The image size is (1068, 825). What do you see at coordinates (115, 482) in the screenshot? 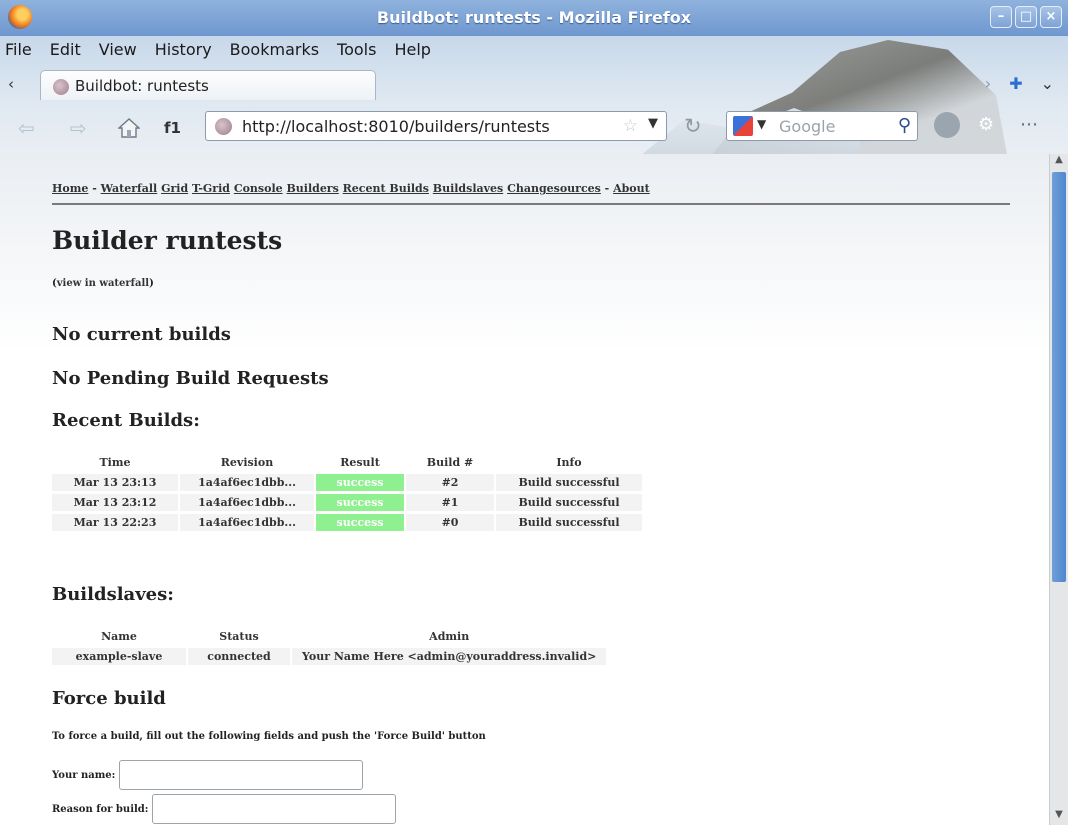
I see `build-time: Mar 13 23:13` at bounding box center [115, 482].